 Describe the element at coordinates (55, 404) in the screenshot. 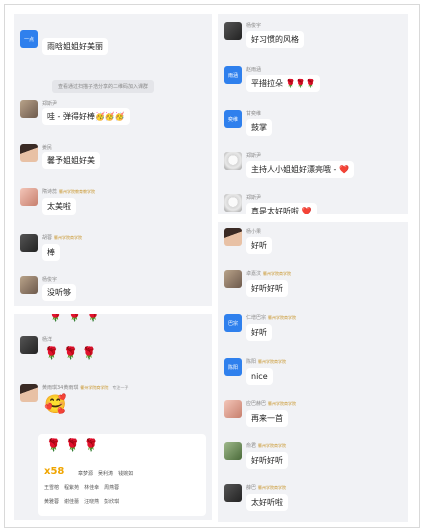

I see `heart-hands-emoji: 🥰` at that location.